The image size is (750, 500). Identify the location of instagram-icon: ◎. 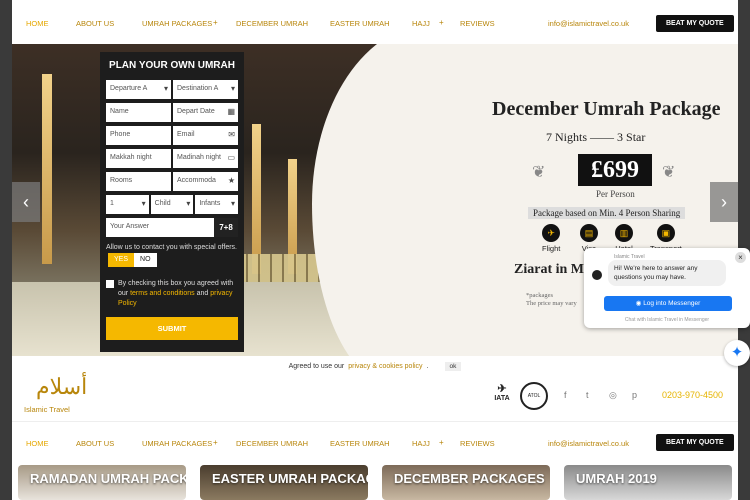
(613, 395).